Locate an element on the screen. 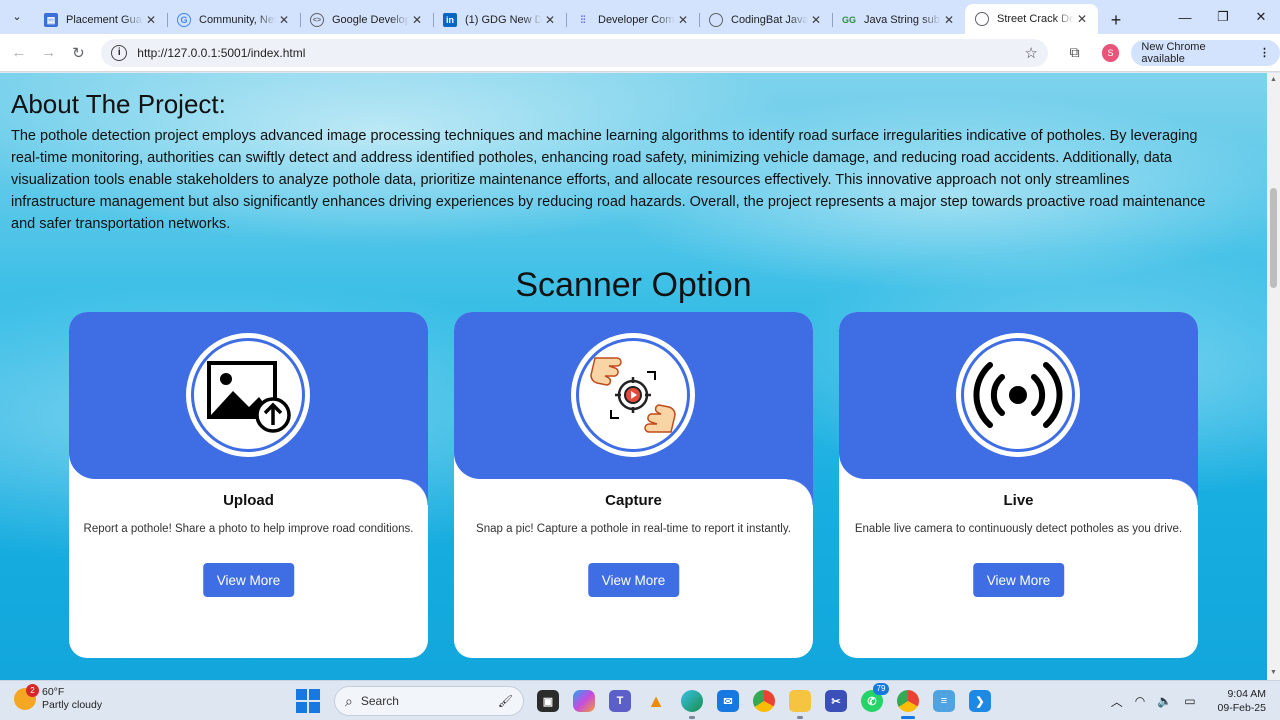  browser-tab: ⫶⫶ Developer Comm ✕ is located at coordinates (632, 20).